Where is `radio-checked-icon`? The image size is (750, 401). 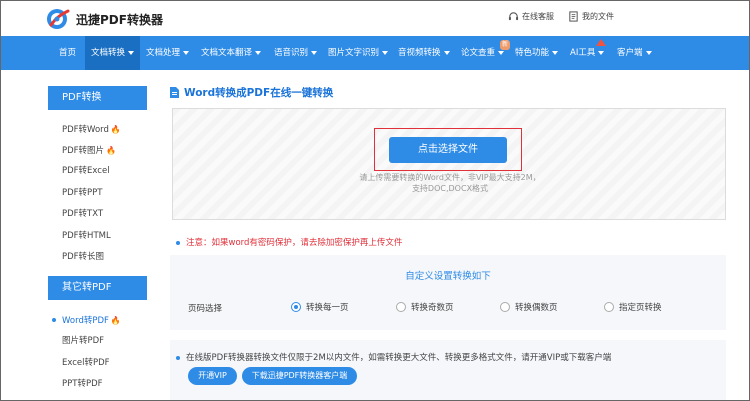
radio-checked-icon is located at coordinates (296, 307).